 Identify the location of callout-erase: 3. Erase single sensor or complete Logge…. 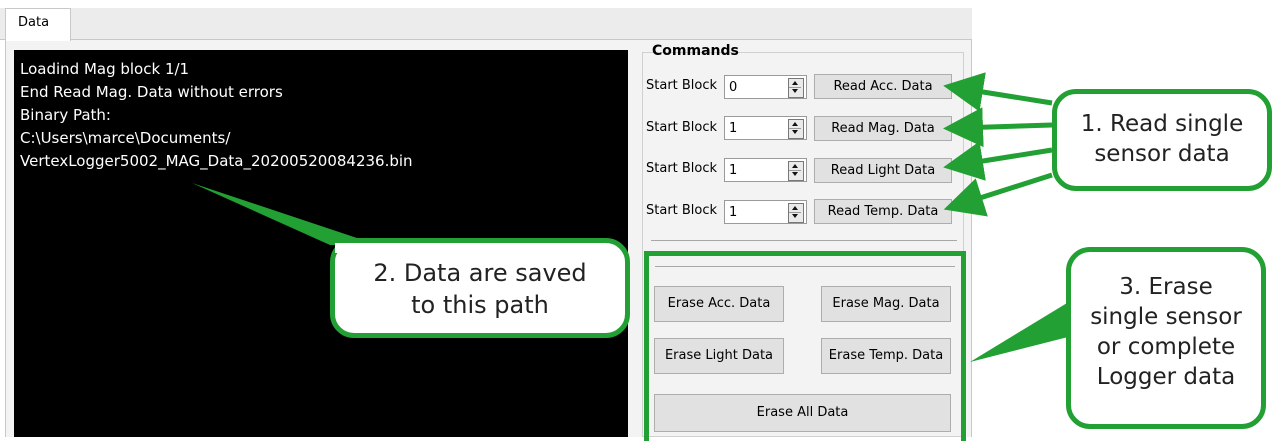
(1166, 338).